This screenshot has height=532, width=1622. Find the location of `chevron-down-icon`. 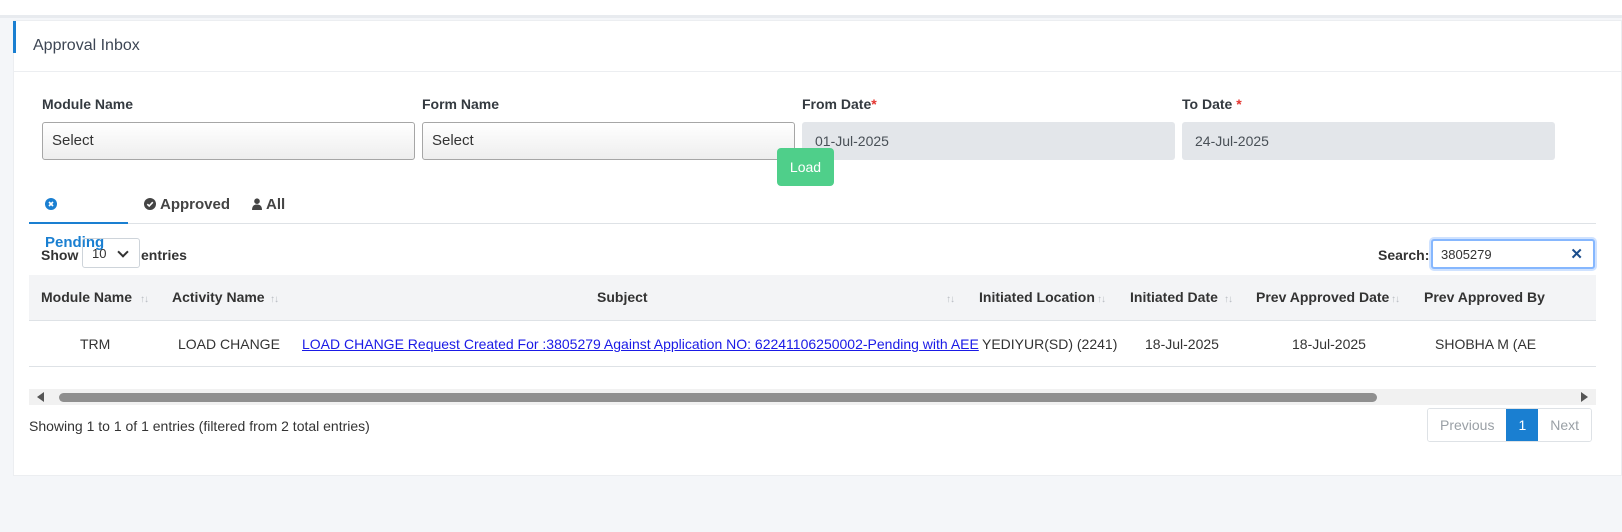

chevron-down-icon is located at coordinates (123, 252).